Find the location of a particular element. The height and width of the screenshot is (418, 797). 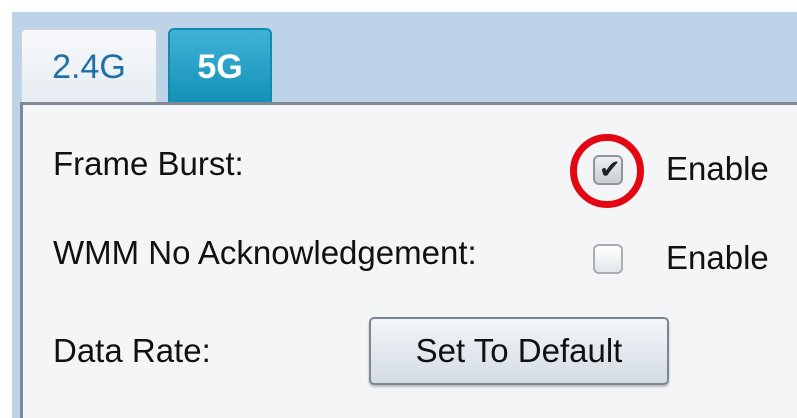

set-to-default-button: Set To Default is located at coordinates (519, 351).